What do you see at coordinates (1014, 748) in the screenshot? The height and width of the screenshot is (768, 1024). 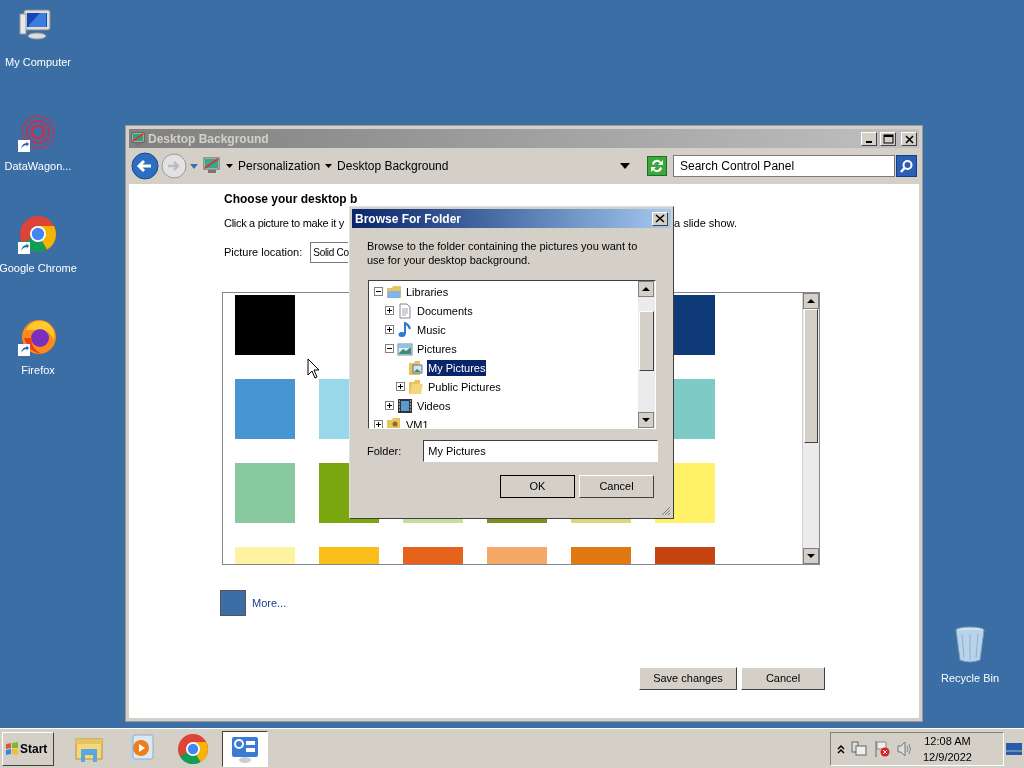 I see `show-desktop-icon` at bounding box center [1014, 748].